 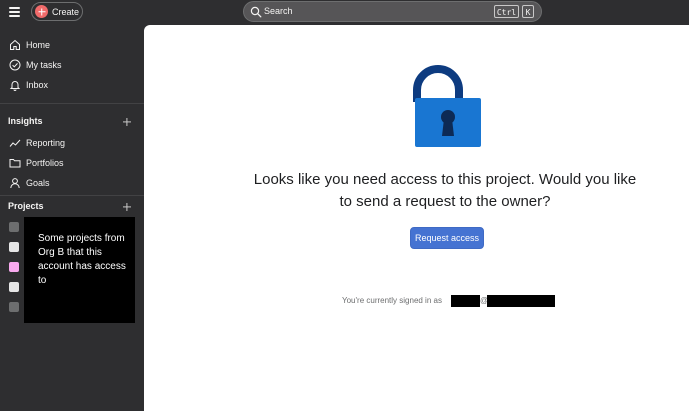 What do you see at coordinates (37, 85) in the screenshot?
I see `sidebar-item-label: Inbox` at bounding box center [37, 85].